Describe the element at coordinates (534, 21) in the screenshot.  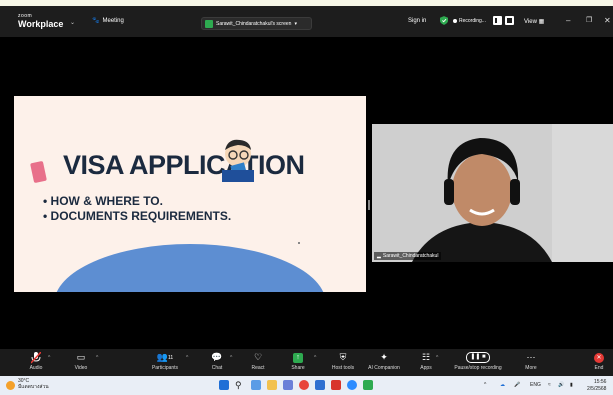
I see `view-button: View ▦` at that location.